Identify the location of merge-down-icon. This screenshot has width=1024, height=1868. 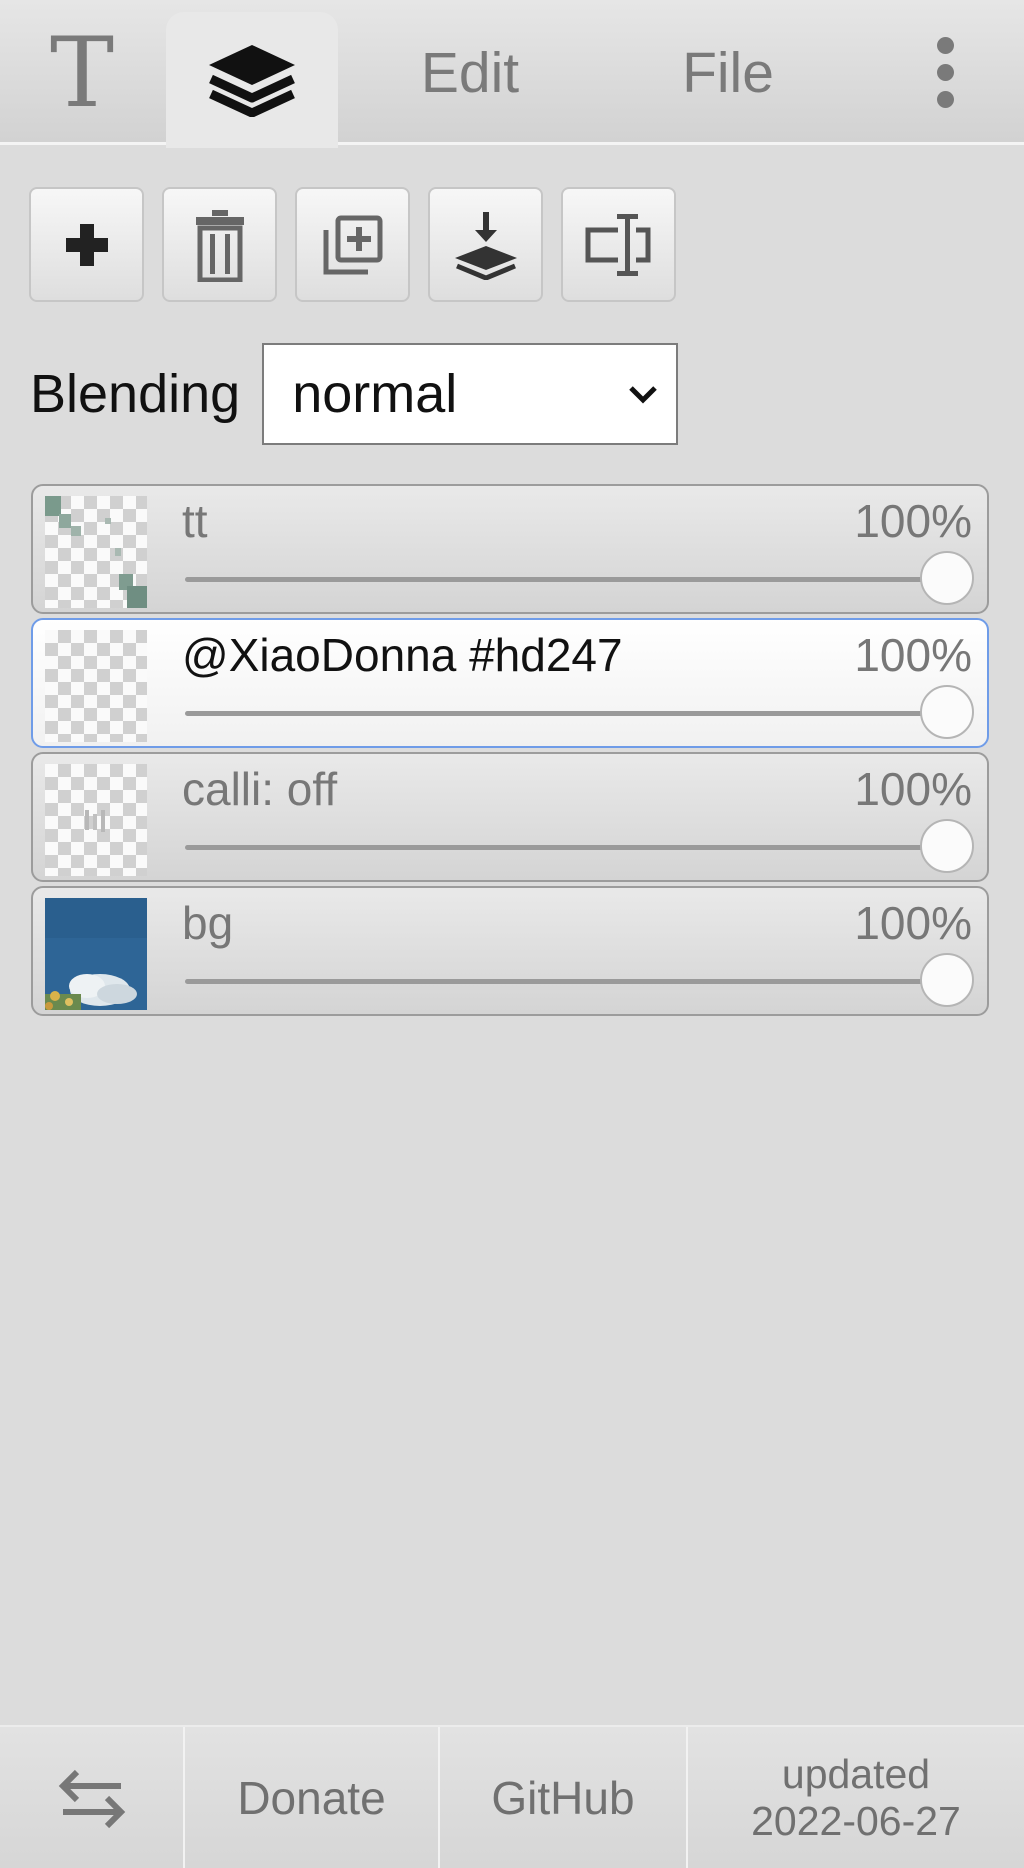
(485, 245).